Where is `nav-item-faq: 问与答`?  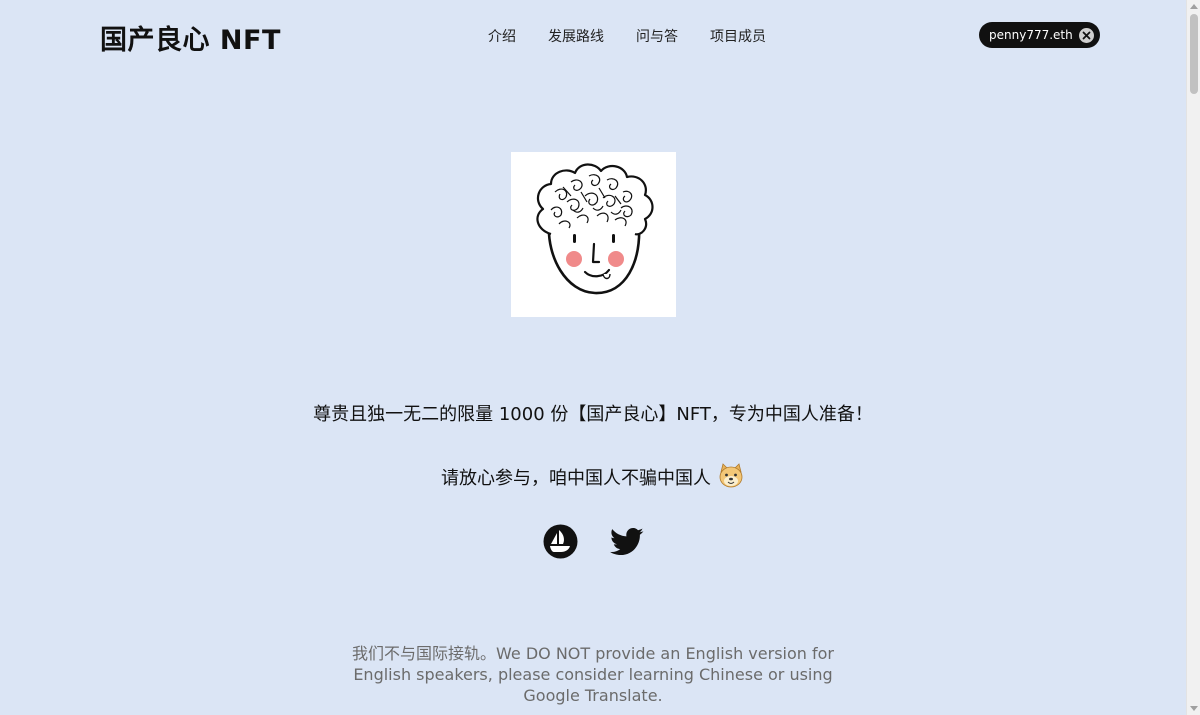
nav-item-faq: 问与答 is located at coordinates (657, 36).